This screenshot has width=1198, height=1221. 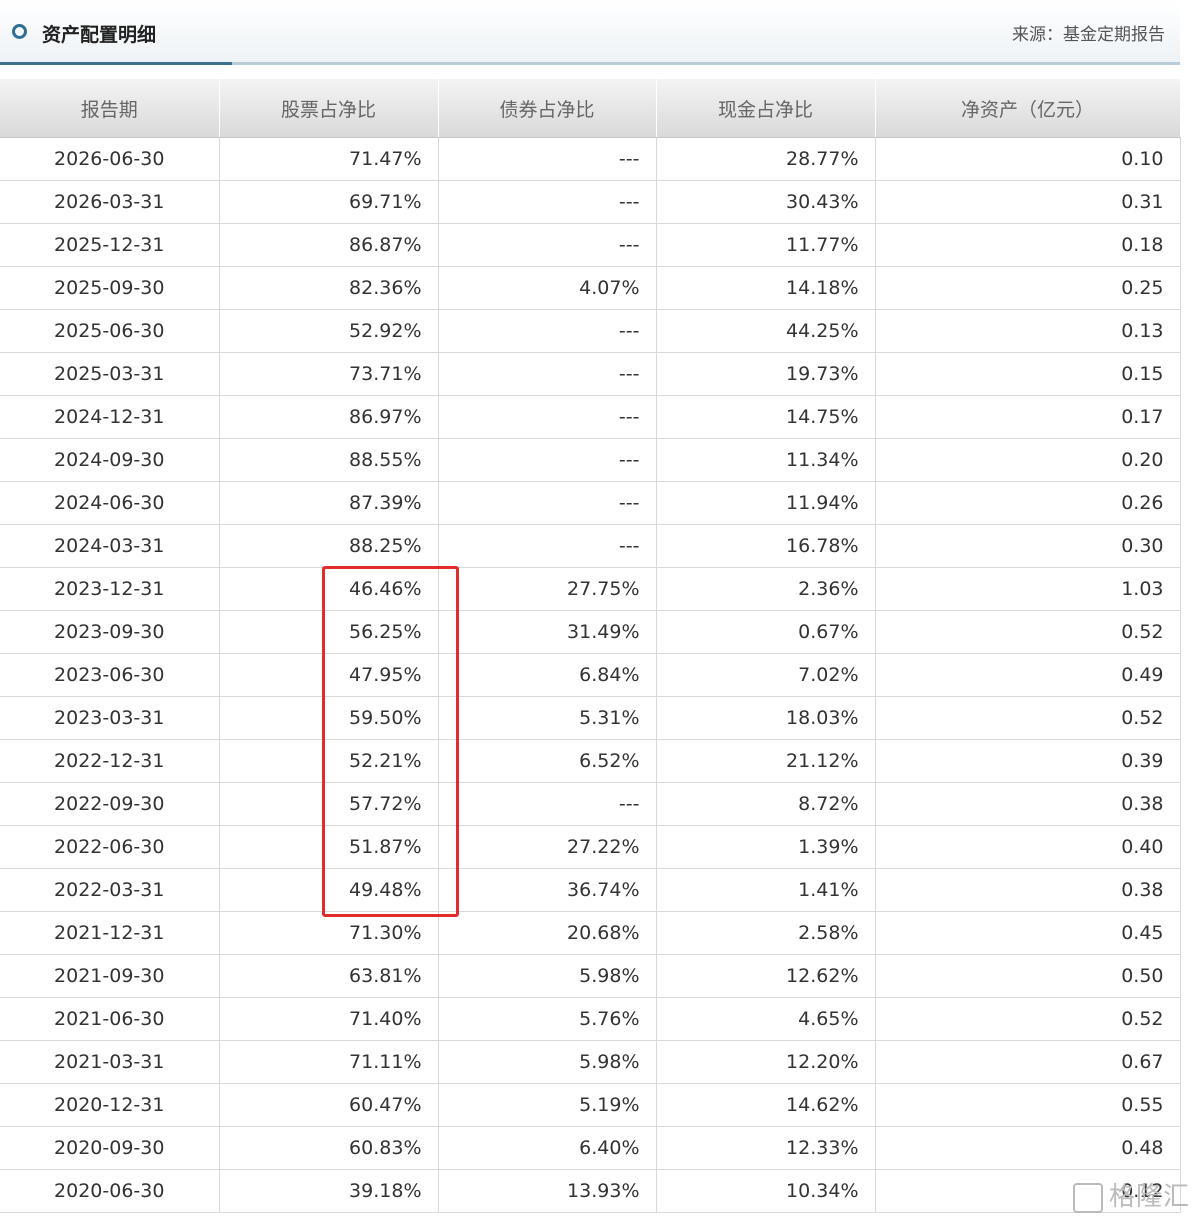 I want to click on cash-ratio-cell: 0.67%, so click(x=766, y=632).